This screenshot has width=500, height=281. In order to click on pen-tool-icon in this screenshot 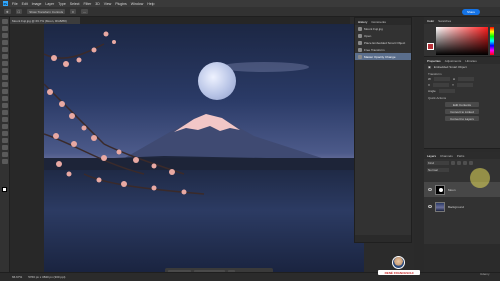, I will do `click(4, 126)`.